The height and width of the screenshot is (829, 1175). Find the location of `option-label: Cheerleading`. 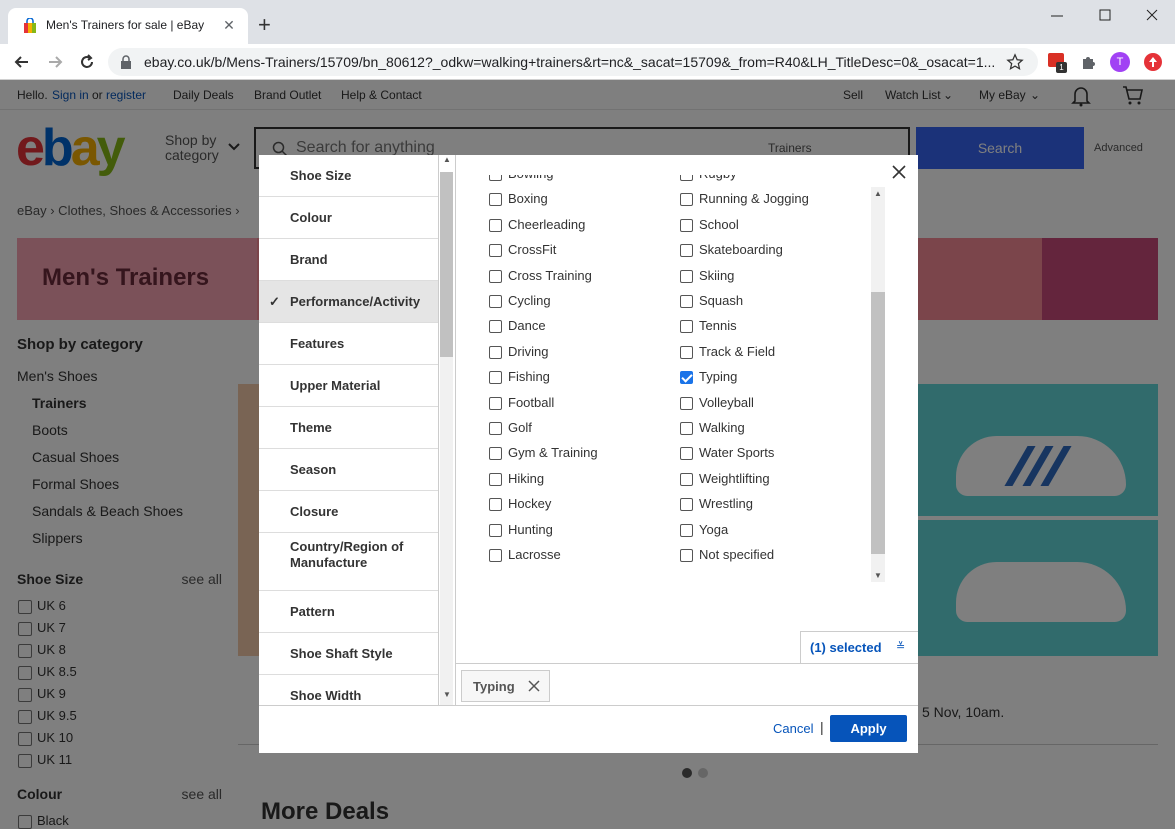

option-label: Cheerleading is located at coordinates (547, 224).